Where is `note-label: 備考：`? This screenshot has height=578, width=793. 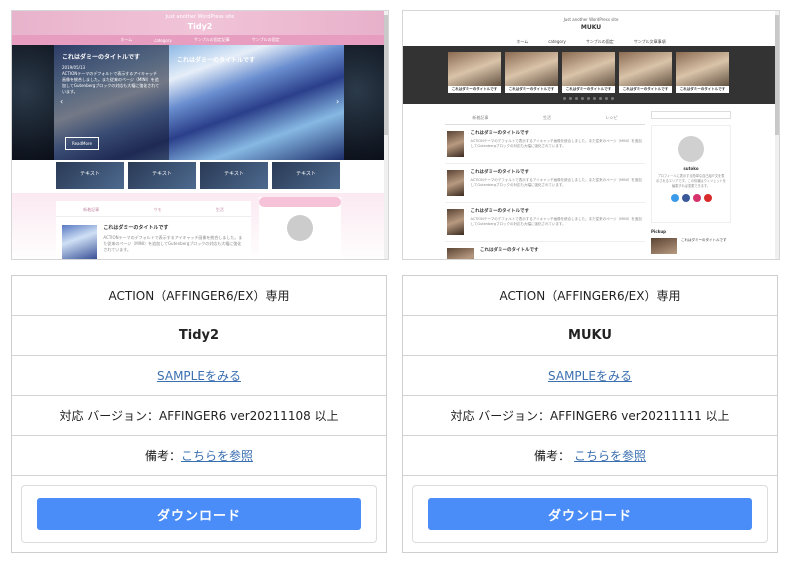 note-label: 備考： is located at coordinates (162, 456).